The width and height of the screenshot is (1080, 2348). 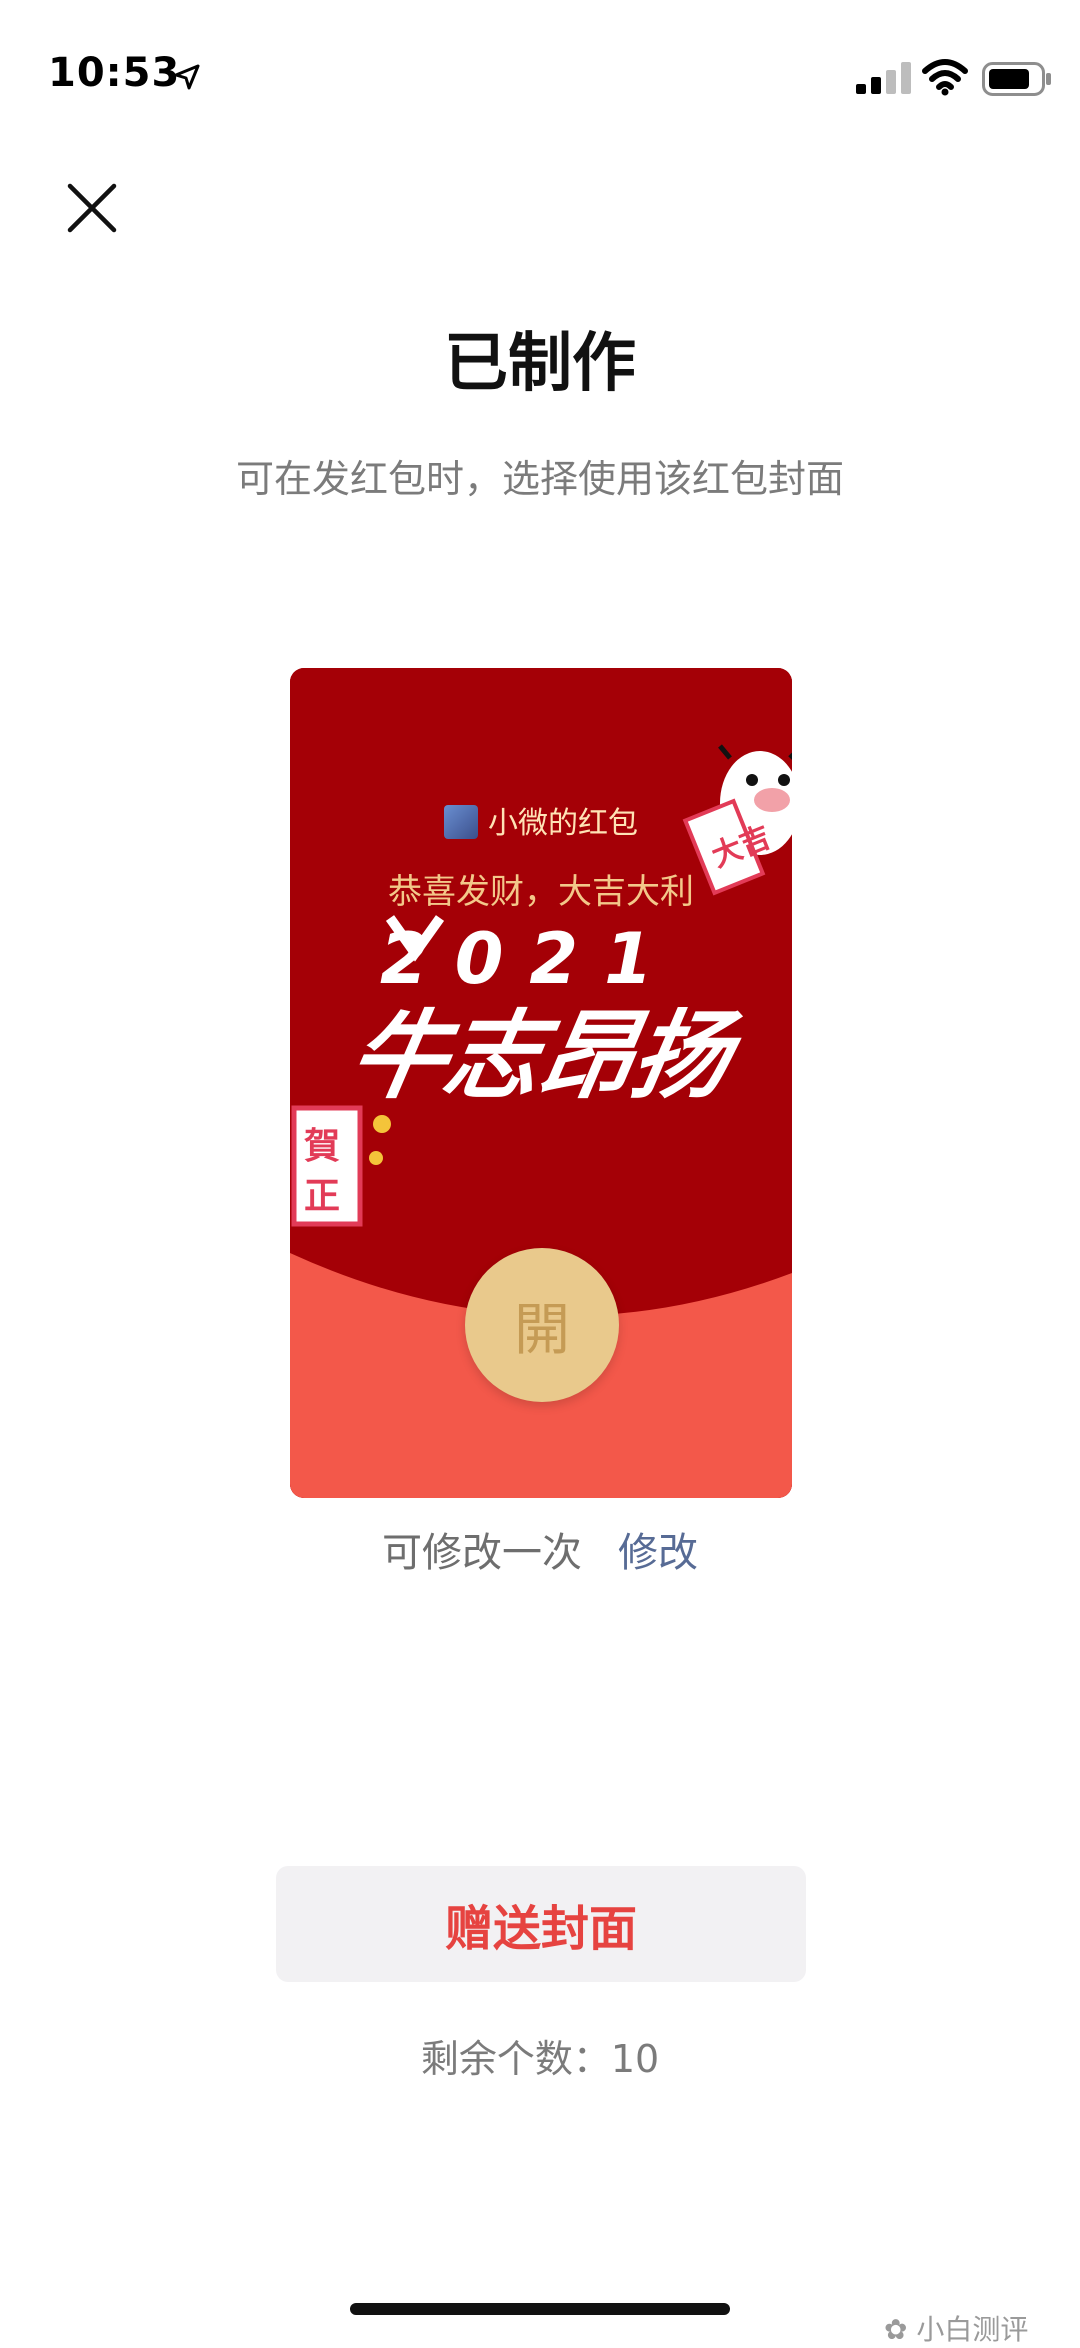 What do you see at coordinates (658, 1553) in the screenshot?
I see `modify-link: 修改` at bounding box center [658, 1553].